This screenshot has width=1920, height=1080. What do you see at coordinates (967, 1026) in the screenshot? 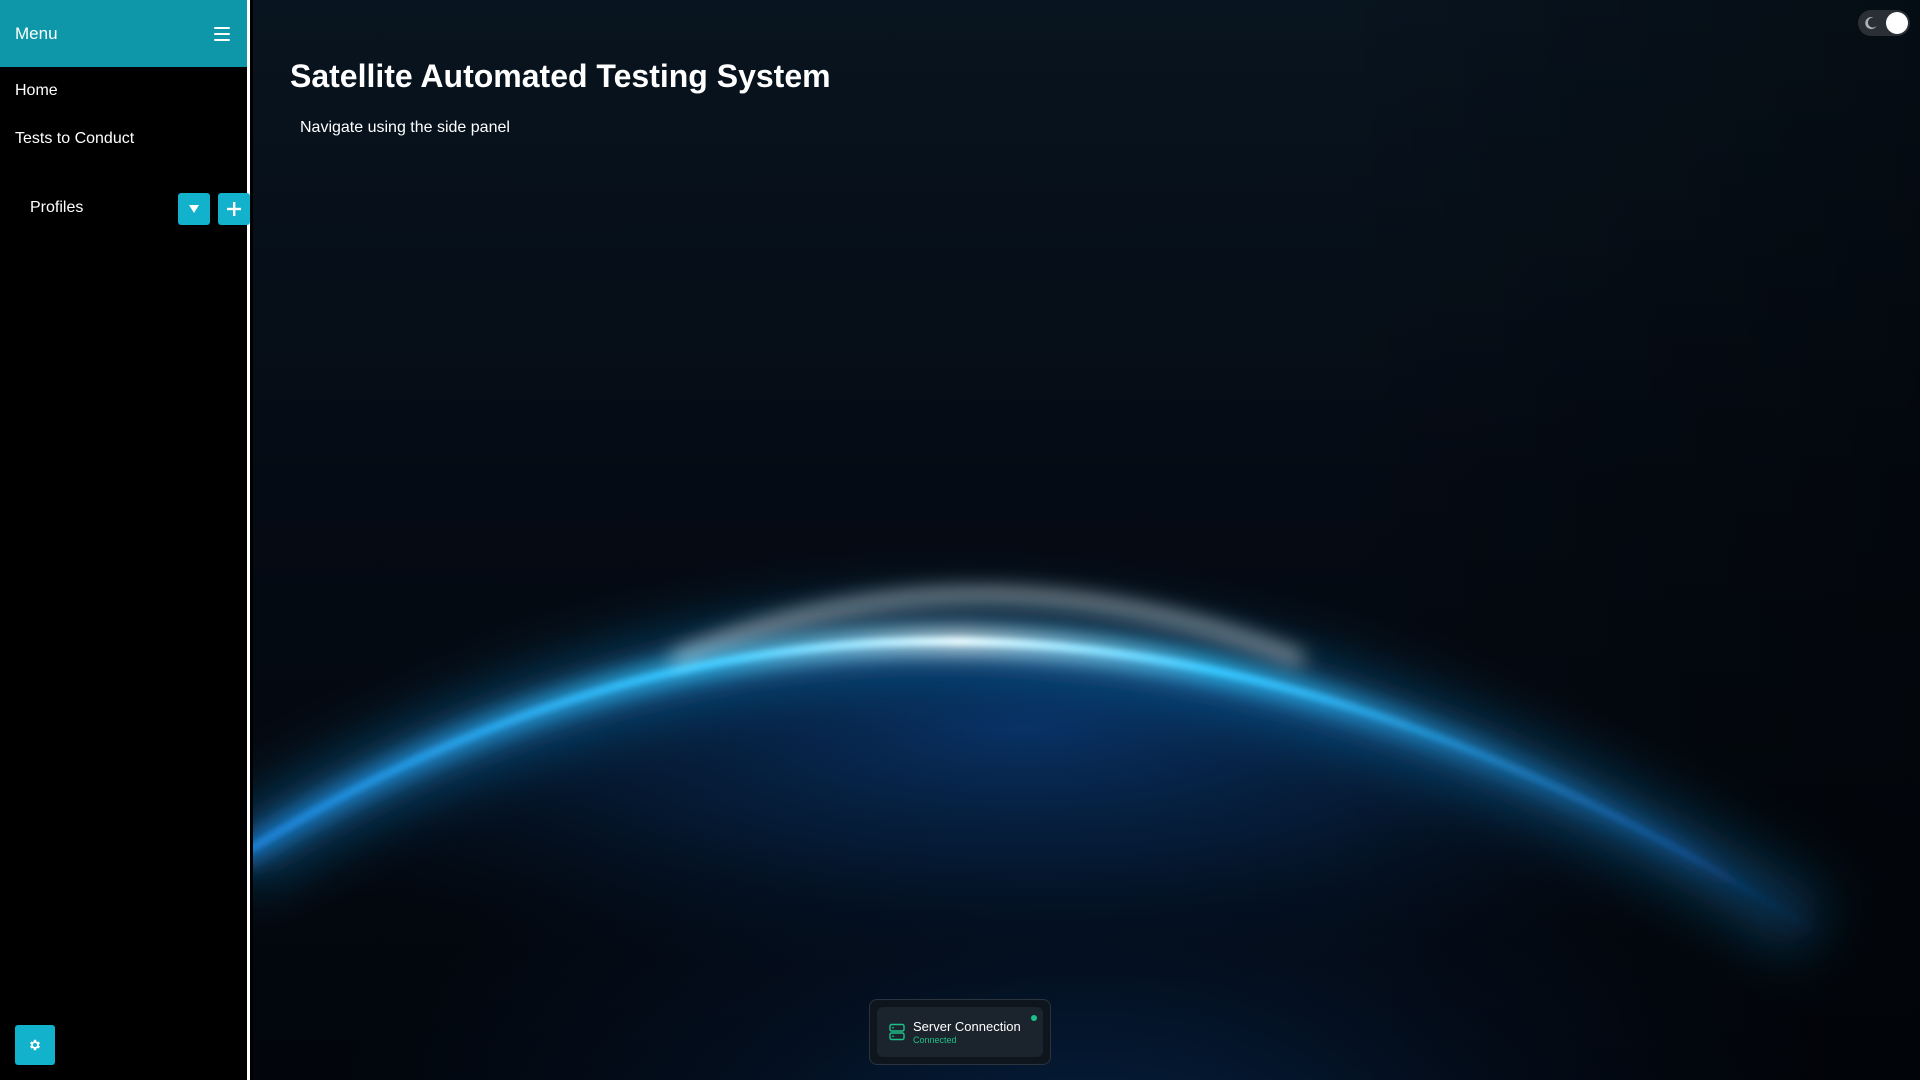
I see `server-connection-title: Server Connection` at bounding box center [967, 1026].